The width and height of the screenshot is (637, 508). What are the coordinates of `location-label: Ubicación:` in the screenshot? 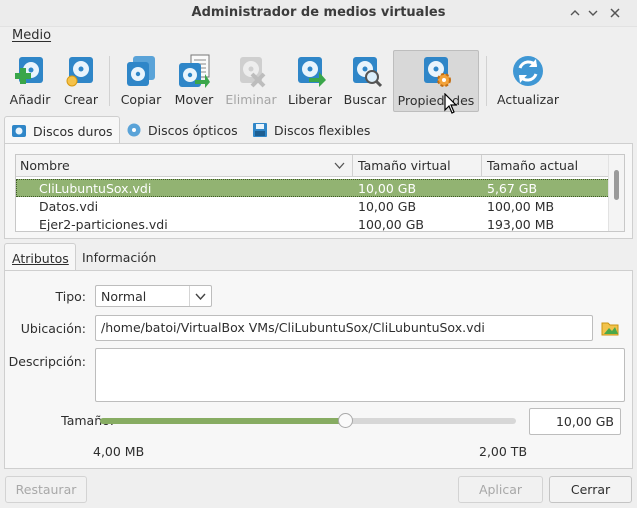 It's located at (53, 328).